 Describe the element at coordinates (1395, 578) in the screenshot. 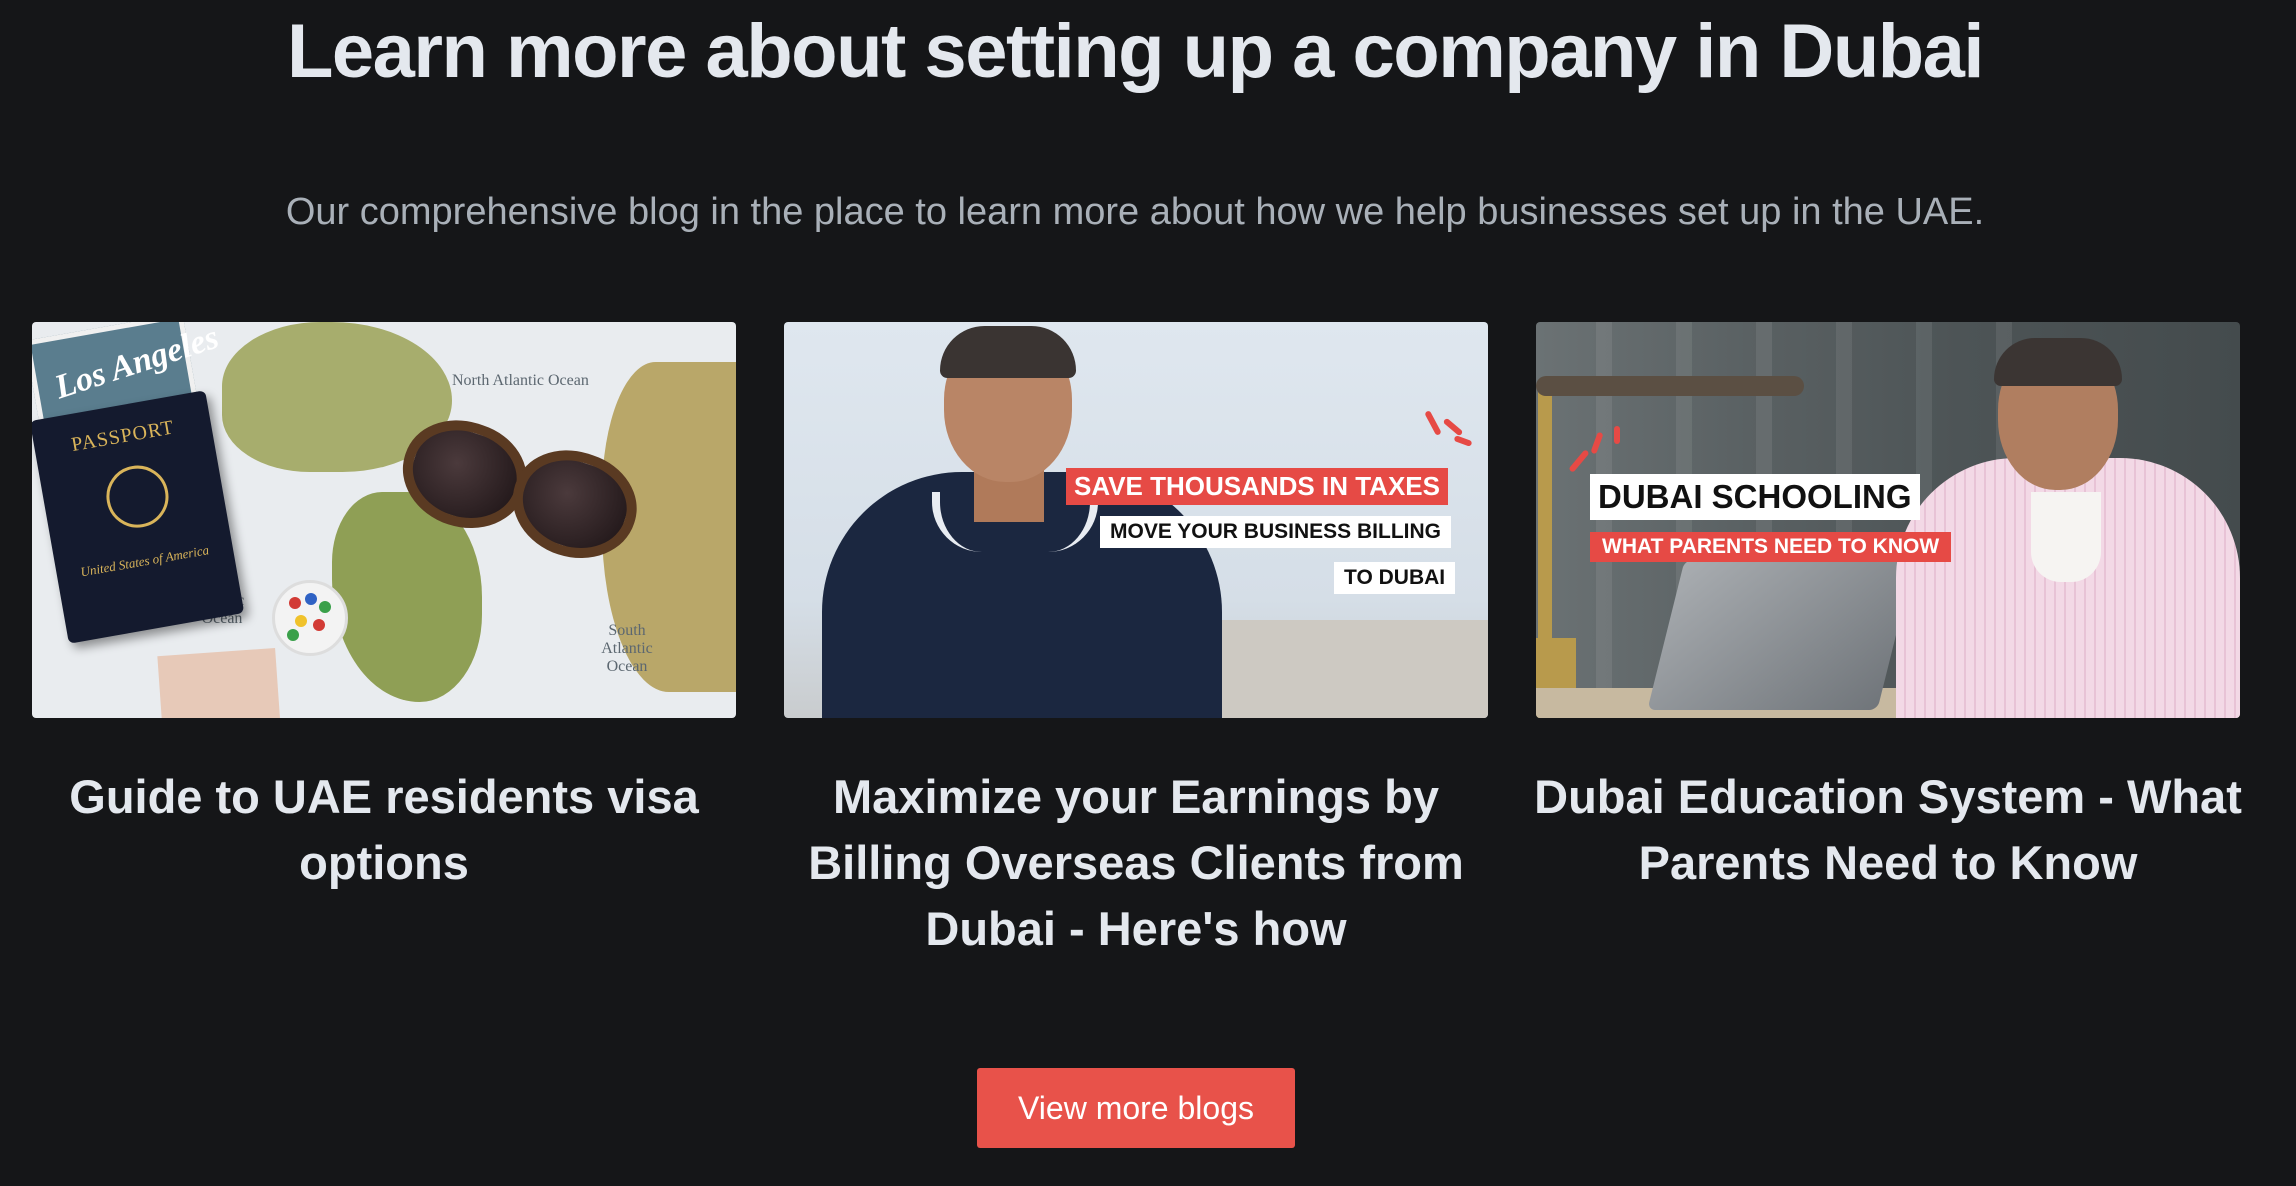

I see `thumbnail-line-2: TO DUBAI` at that location.